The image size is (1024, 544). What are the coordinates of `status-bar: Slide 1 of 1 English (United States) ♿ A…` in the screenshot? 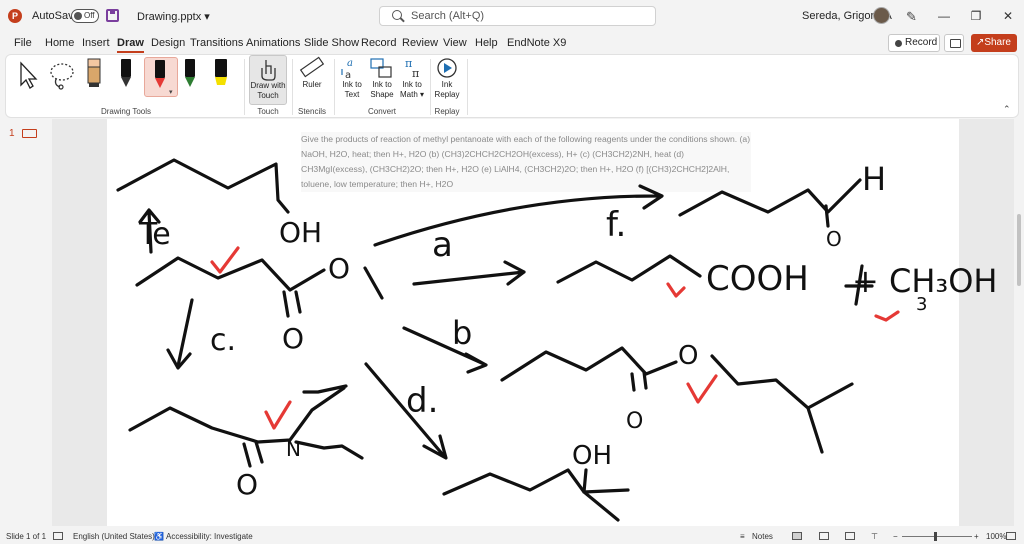 It's located at (512, 536).